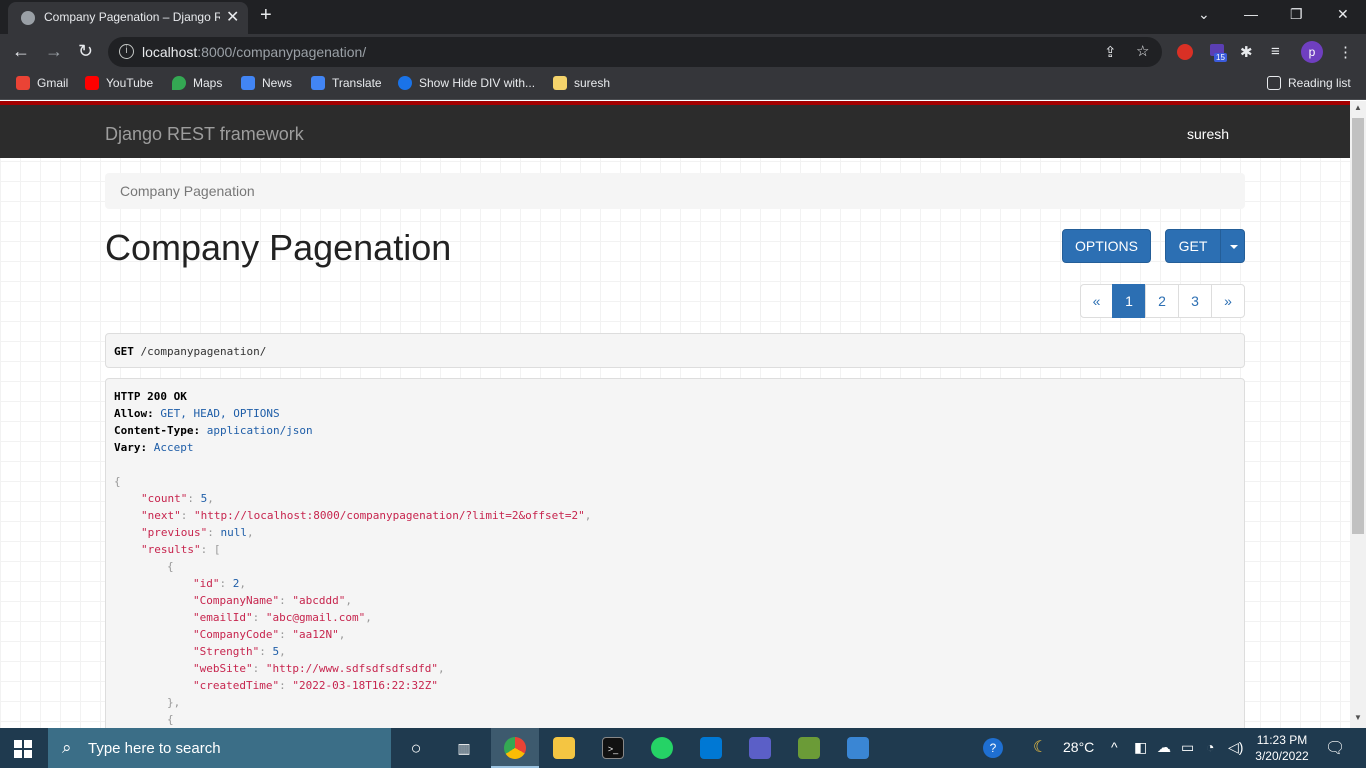  What do you see at coordinates (219, 748) in the screenshot?
I see `taskbar-search-box: ⌕ Type here to search` at bounding box center [219, 748].